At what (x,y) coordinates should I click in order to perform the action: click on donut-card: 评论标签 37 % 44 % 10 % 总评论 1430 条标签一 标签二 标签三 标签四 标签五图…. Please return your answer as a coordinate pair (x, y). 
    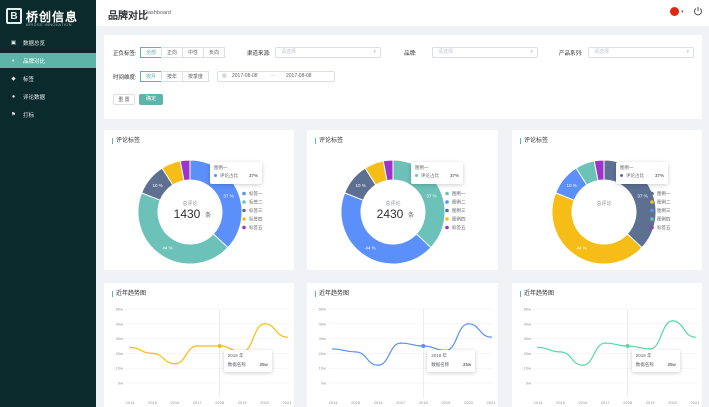
    Looking at the image, I should click on (199, 200).